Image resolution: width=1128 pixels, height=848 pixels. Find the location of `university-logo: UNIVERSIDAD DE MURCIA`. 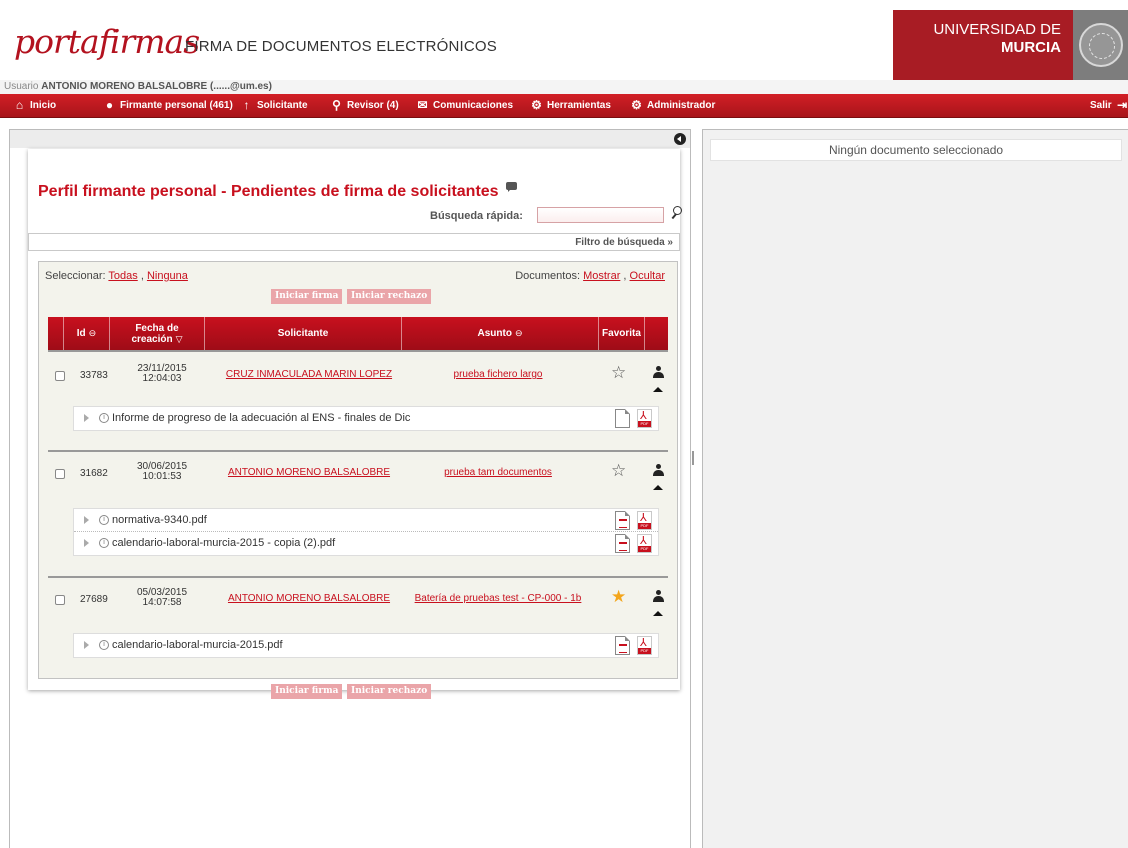

university-logo: UNIVERSIDAD DE MURCIA is located at coordinates (983, 45).